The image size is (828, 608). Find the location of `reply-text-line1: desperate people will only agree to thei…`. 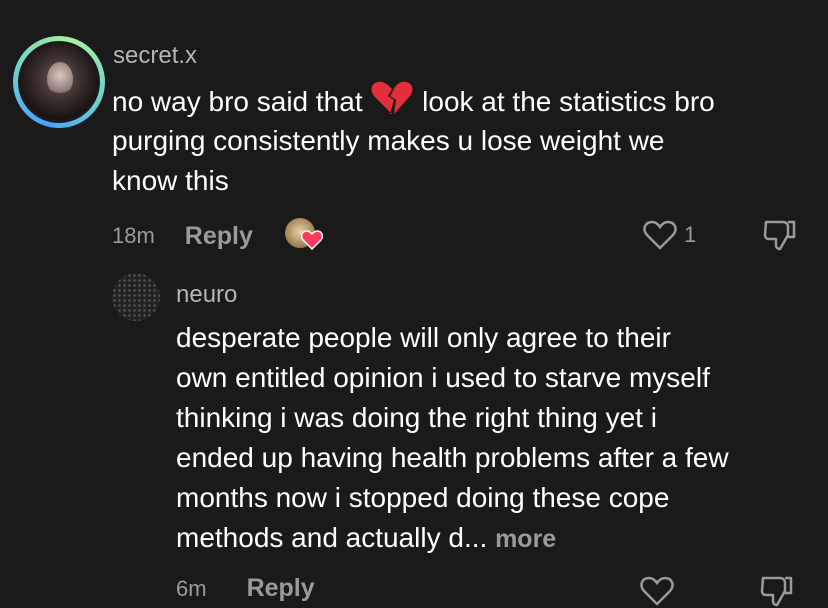

reply-text-line1: desperate people will only agree to thei… is located at coordinates (423, 337).